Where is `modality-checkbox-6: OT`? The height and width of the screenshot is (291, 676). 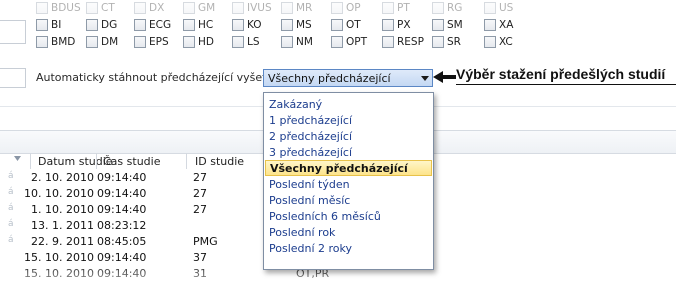 modality-checkbox-6: OT is located at coordinates (346, 25).